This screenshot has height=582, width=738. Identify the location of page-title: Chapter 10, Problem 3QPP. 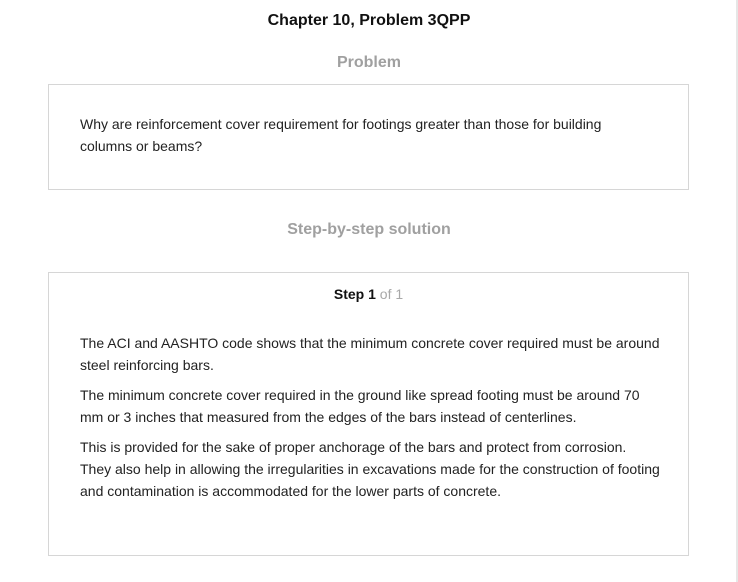
(369, 20).